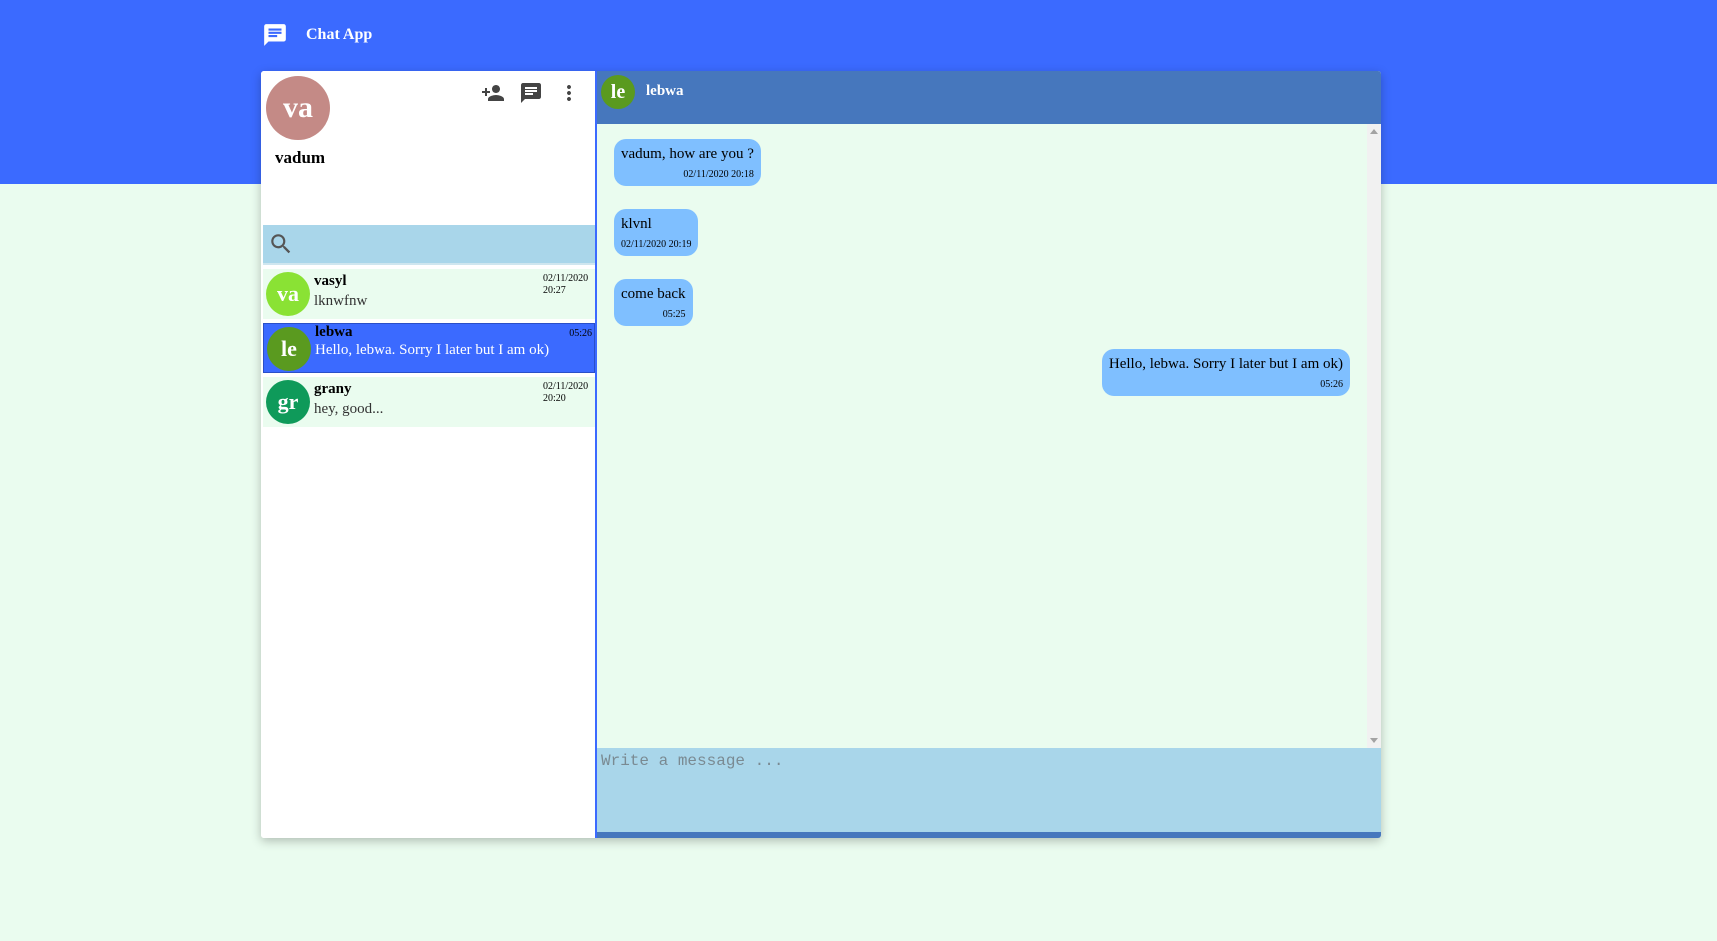  I want to click on contact-preview: lknwfnw, so click(341, 301).